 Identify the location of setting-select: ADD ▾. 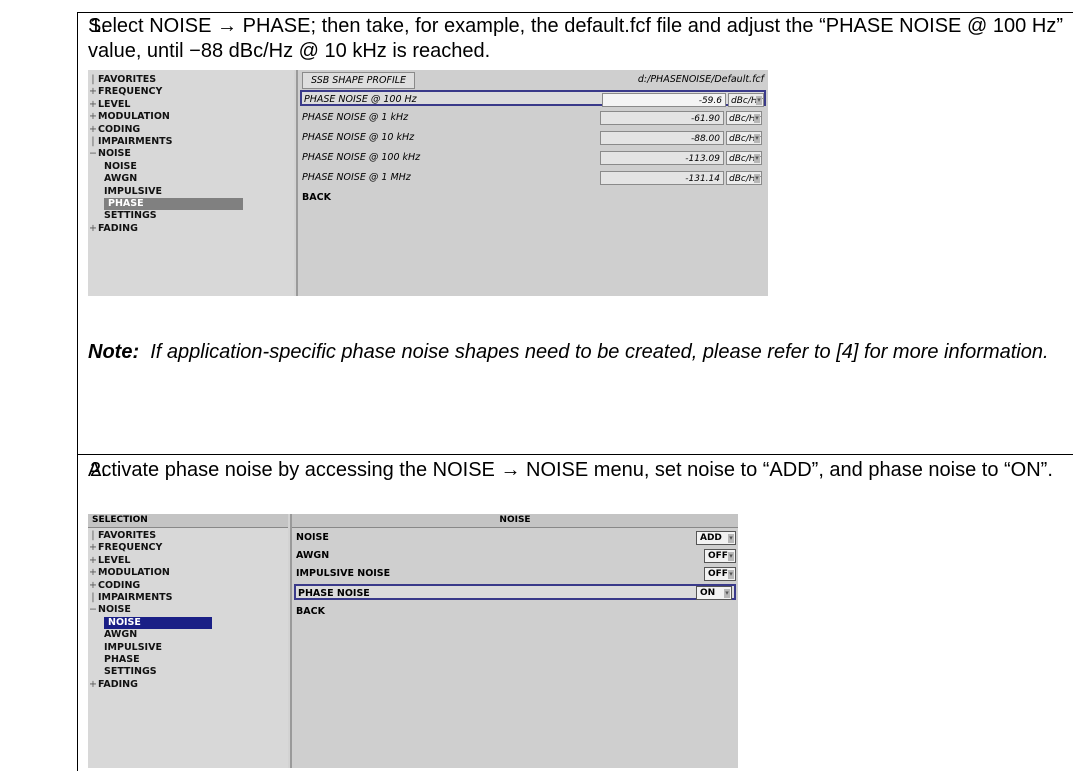
(716, 538).